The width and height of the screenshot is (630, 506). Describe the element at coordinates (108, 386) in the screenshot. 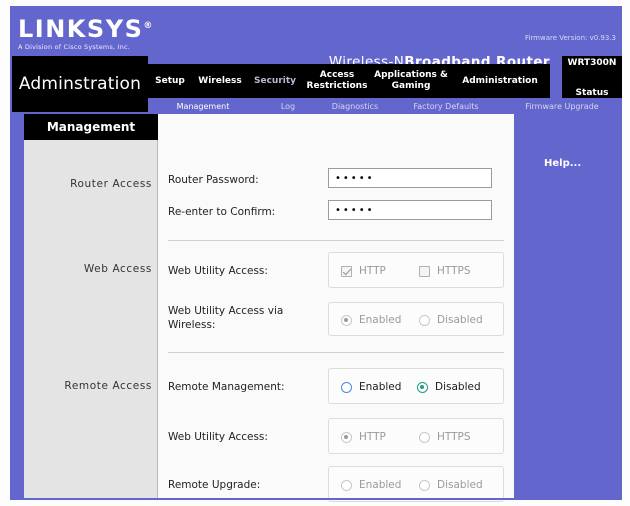

I see `sidebar-item-remote-access: Remote Access` at that location.